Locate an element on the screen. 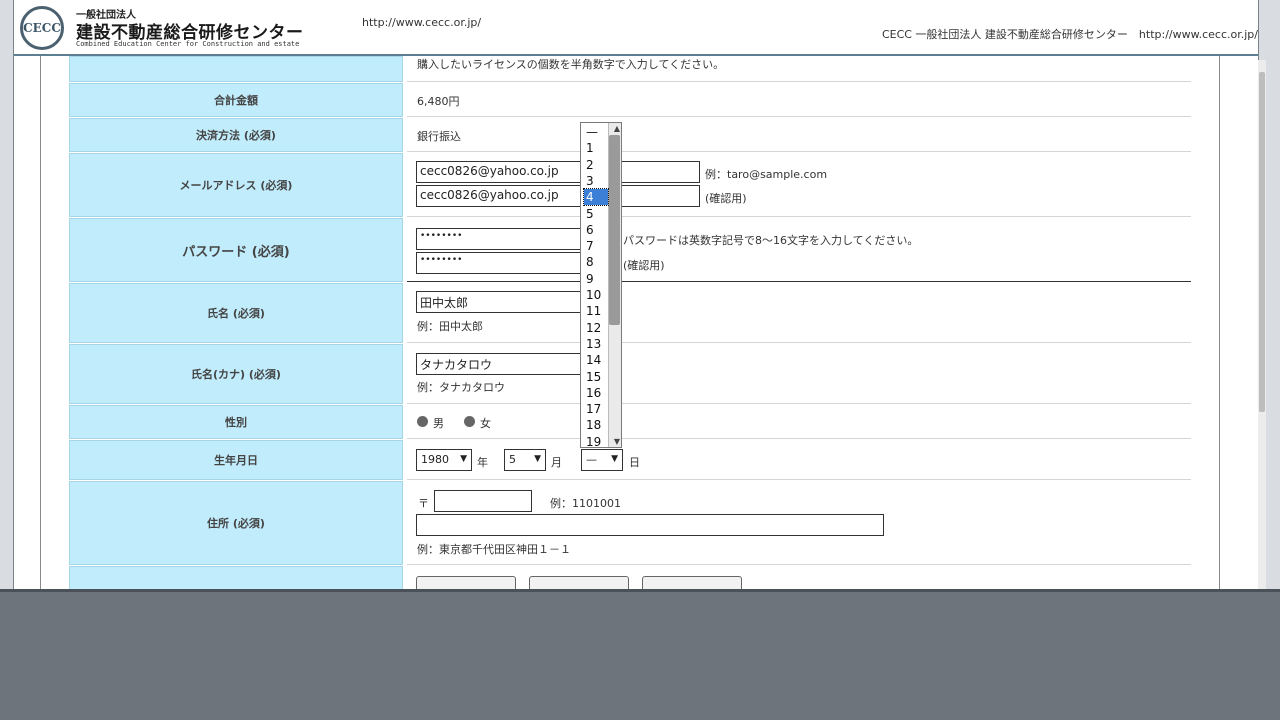  birthday-row: 生年月日 1980 ▼ 年 5 ▼ 月 — ▼ 日 is located at coordinates (630, 460).